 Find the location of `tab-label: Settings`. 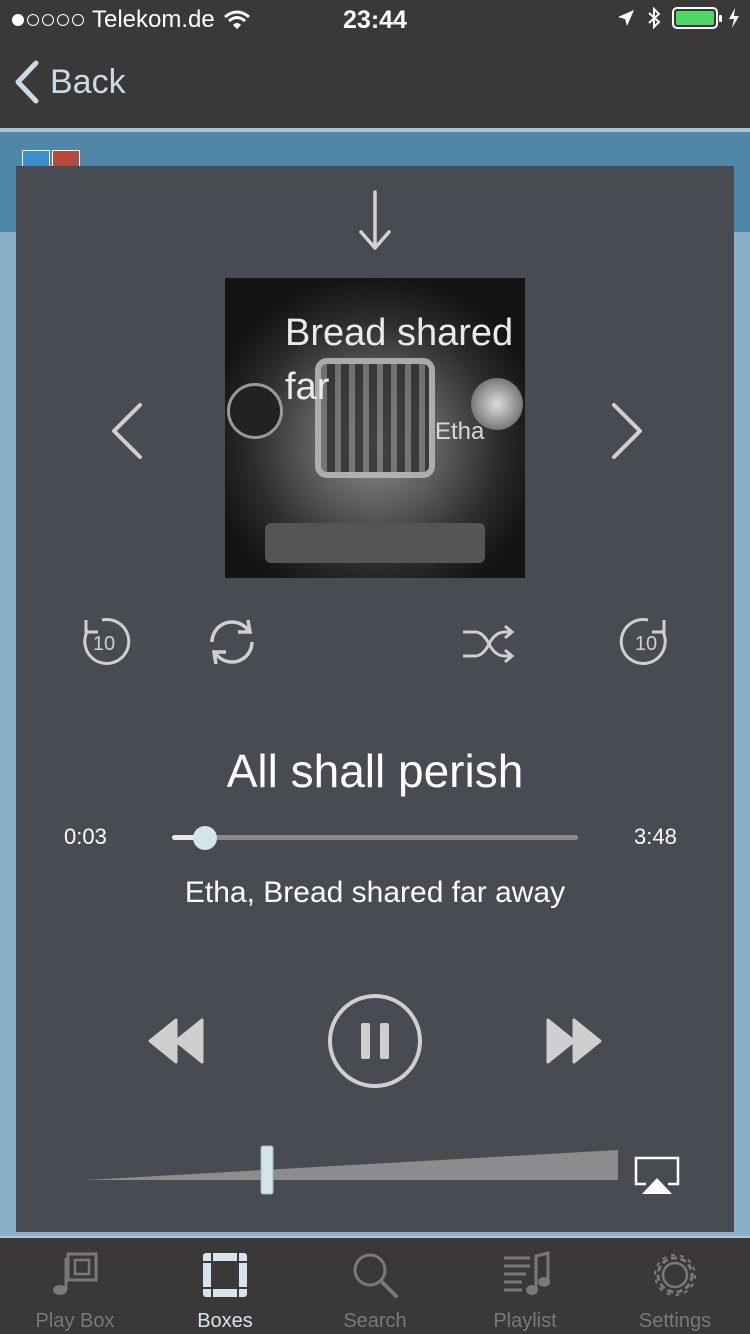

tab-label: Settings is located at coordinates (675, 1321).